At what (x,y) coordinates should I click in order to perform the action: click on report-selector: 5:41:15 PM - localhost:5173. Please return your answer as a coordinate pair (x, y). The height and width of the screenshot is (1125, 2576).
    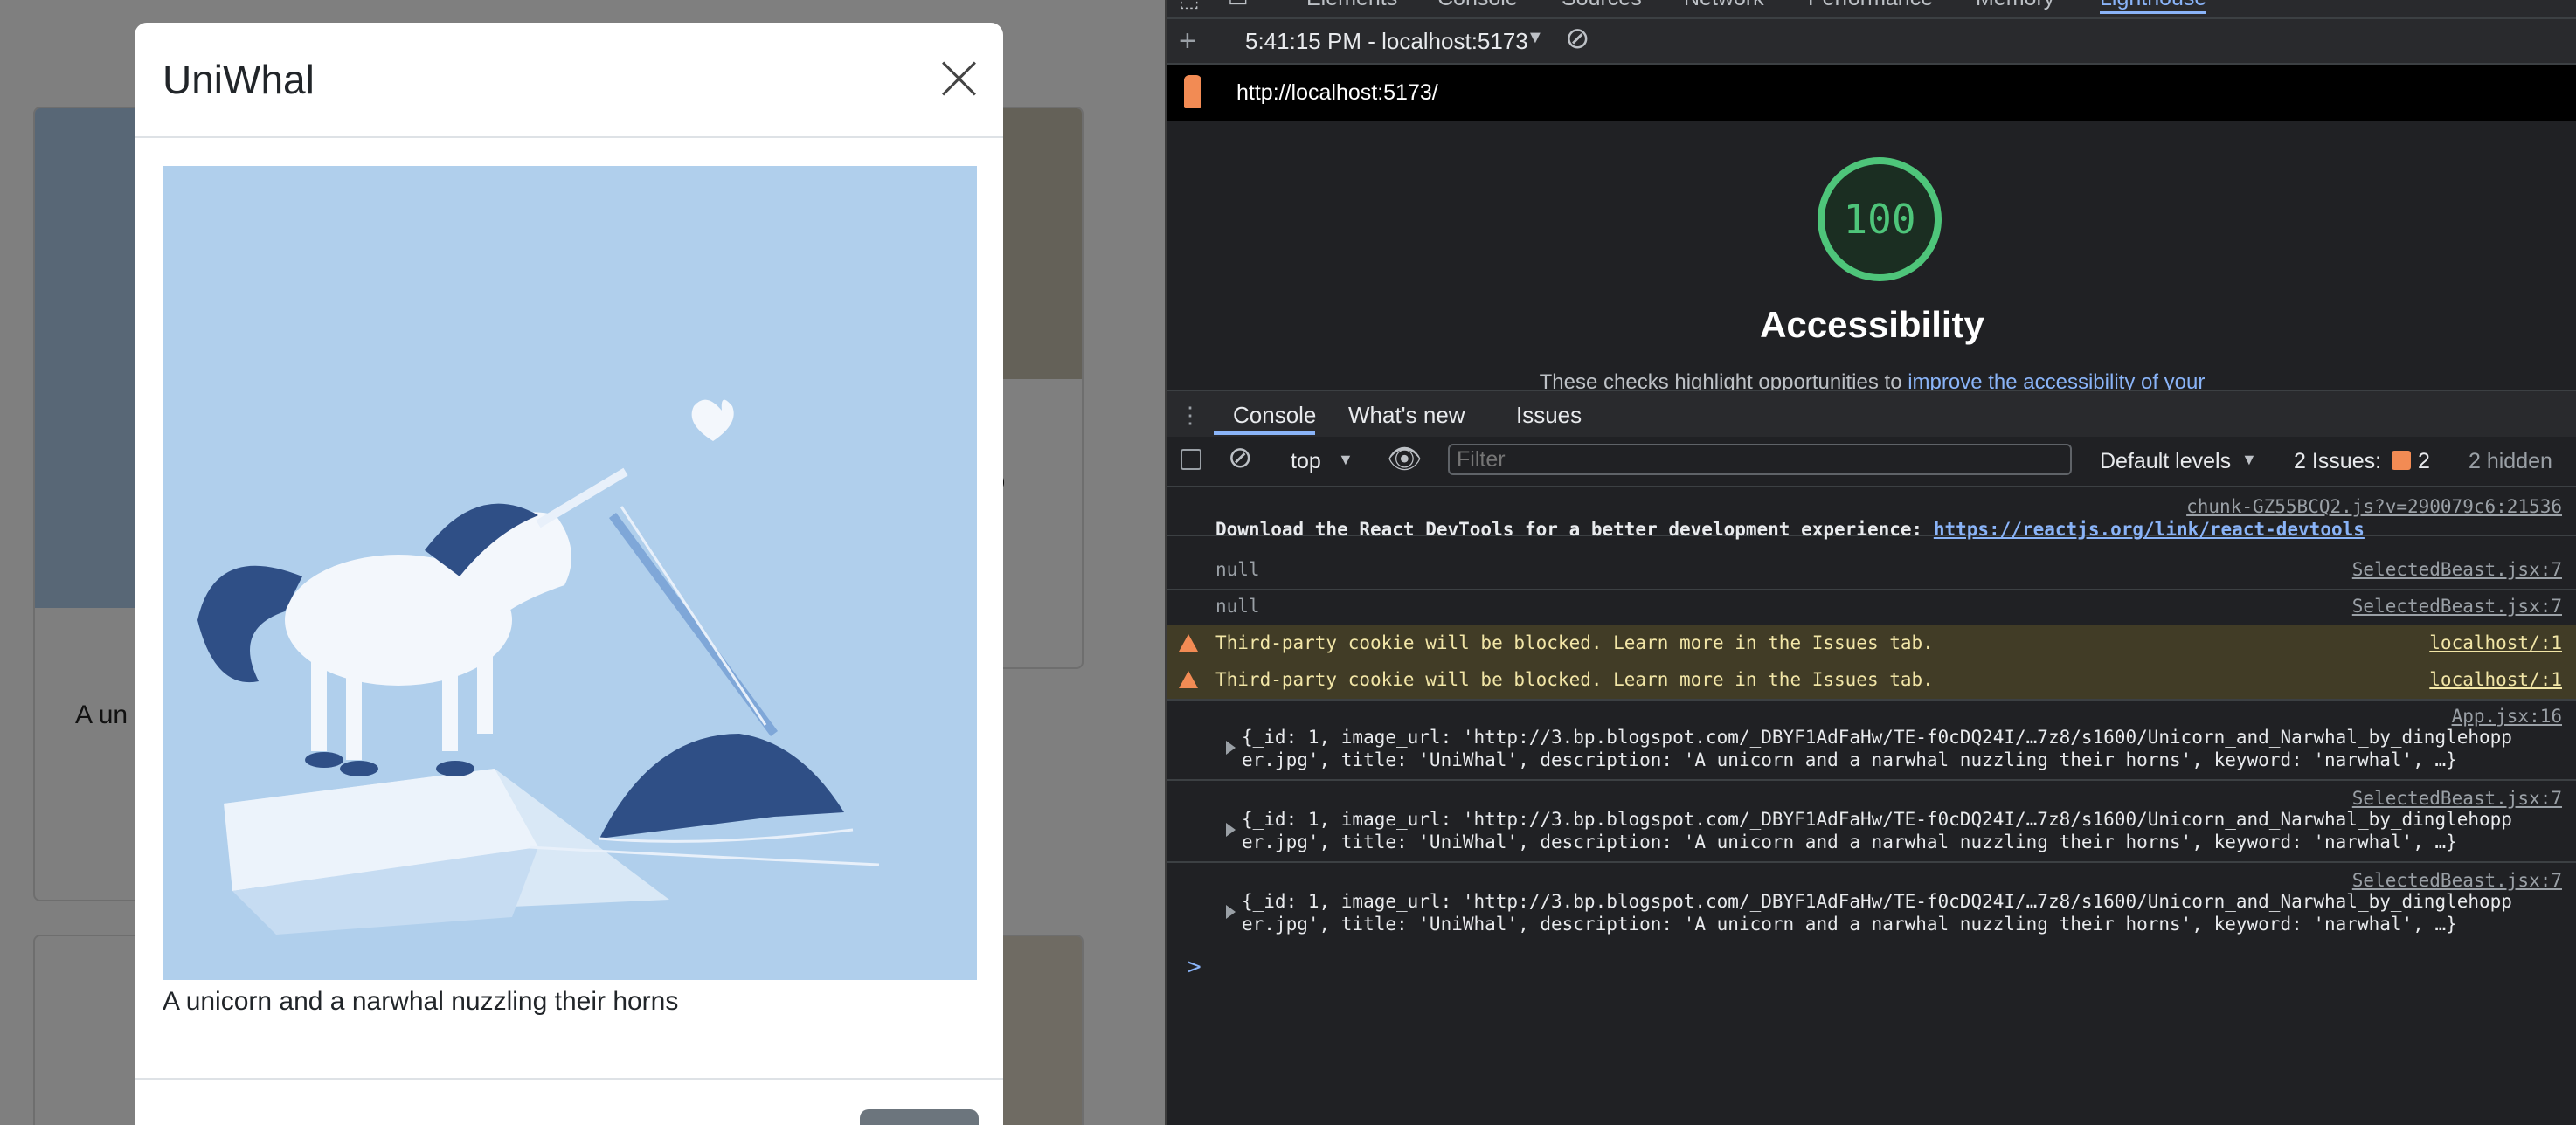
    Looking at the image, I should click on (1386, 41).